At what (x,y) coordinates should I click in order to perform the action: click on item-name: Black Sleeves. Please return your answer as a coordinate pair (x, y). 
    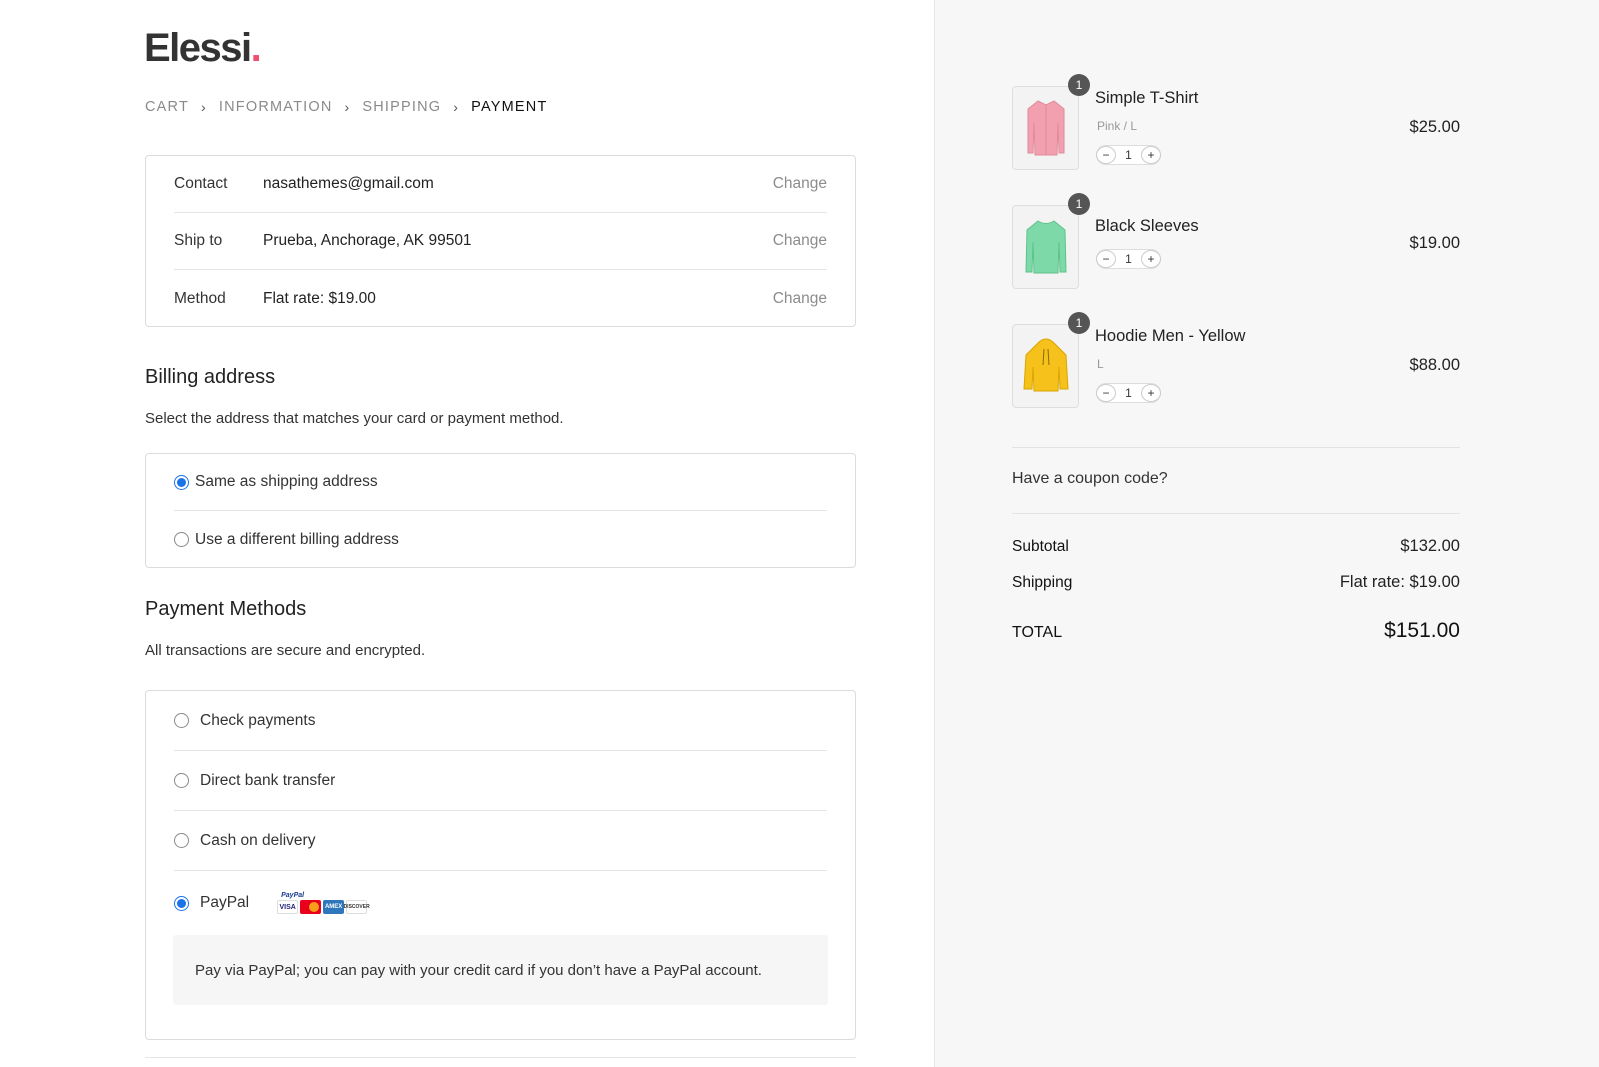
    Looking at the image, I should click on (1147, 226).